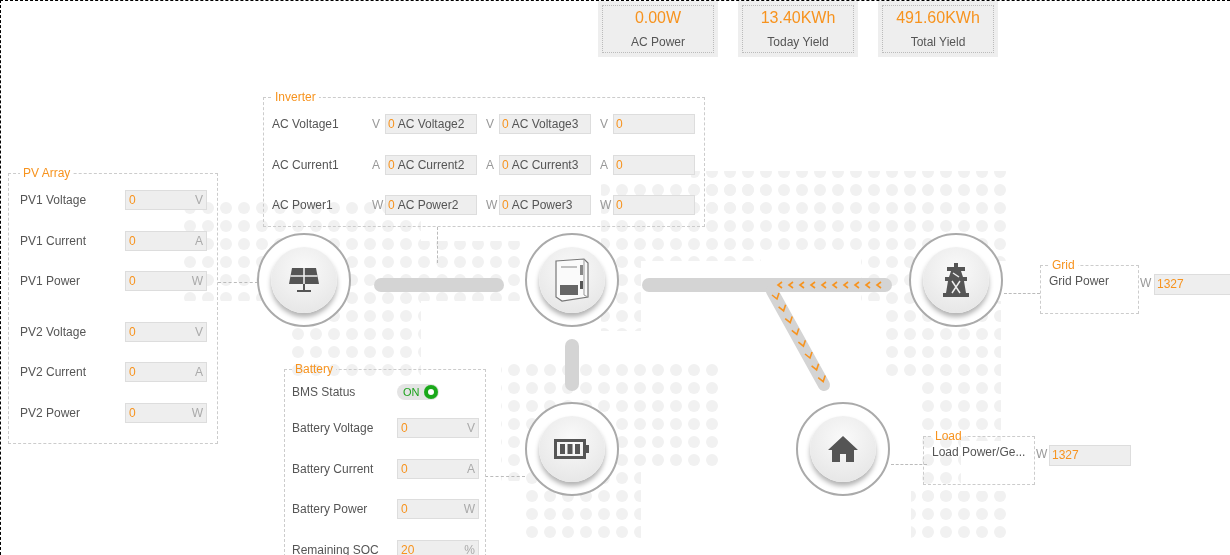 This screenshot has height=555, width=1230. I want to click on field-label: PV1 Current, so click(54, 240).